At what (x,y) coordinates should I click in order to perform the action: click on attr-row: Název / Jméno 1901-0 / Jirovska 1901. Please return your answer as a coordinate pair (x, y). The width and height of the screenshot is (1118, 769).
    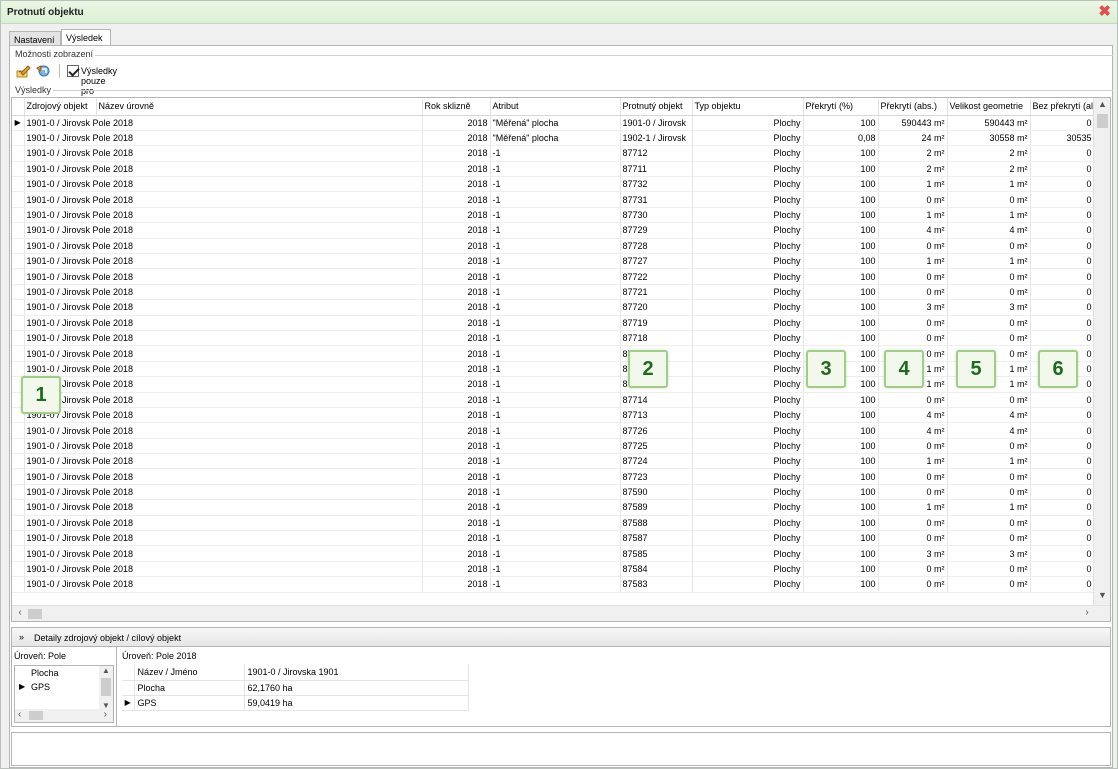
    Looking at the image, I should click on (295, 673).